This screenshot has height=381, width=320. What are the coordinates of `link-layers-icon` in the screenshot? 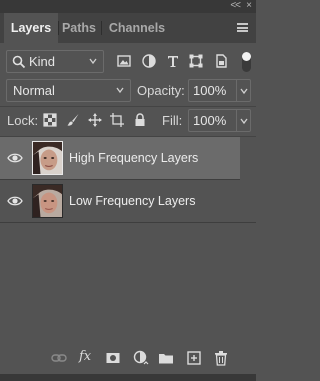 It's located at (59, 358).